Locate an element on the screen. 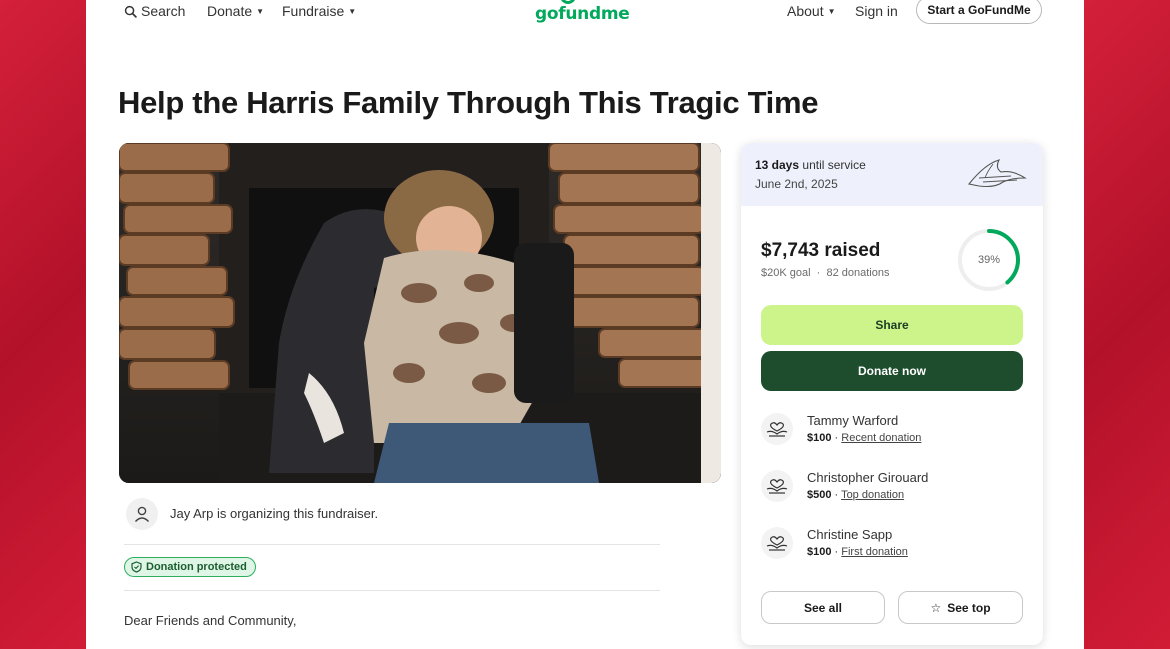 This screenshot has width=1170, height=649. donor-item: Christopher Girouard $500 · Top donation is located at coordinates (892, 490).